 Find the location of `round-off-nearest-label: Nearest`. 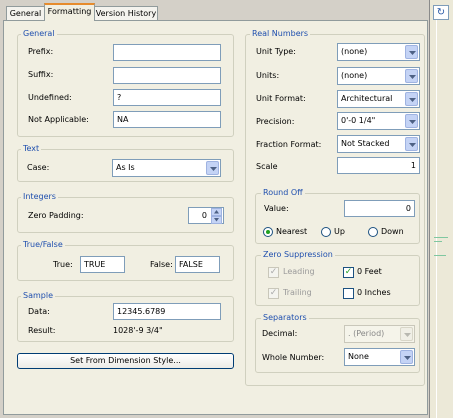

round-off-nearest-label: Nearest is located at coordinates (292, 231).